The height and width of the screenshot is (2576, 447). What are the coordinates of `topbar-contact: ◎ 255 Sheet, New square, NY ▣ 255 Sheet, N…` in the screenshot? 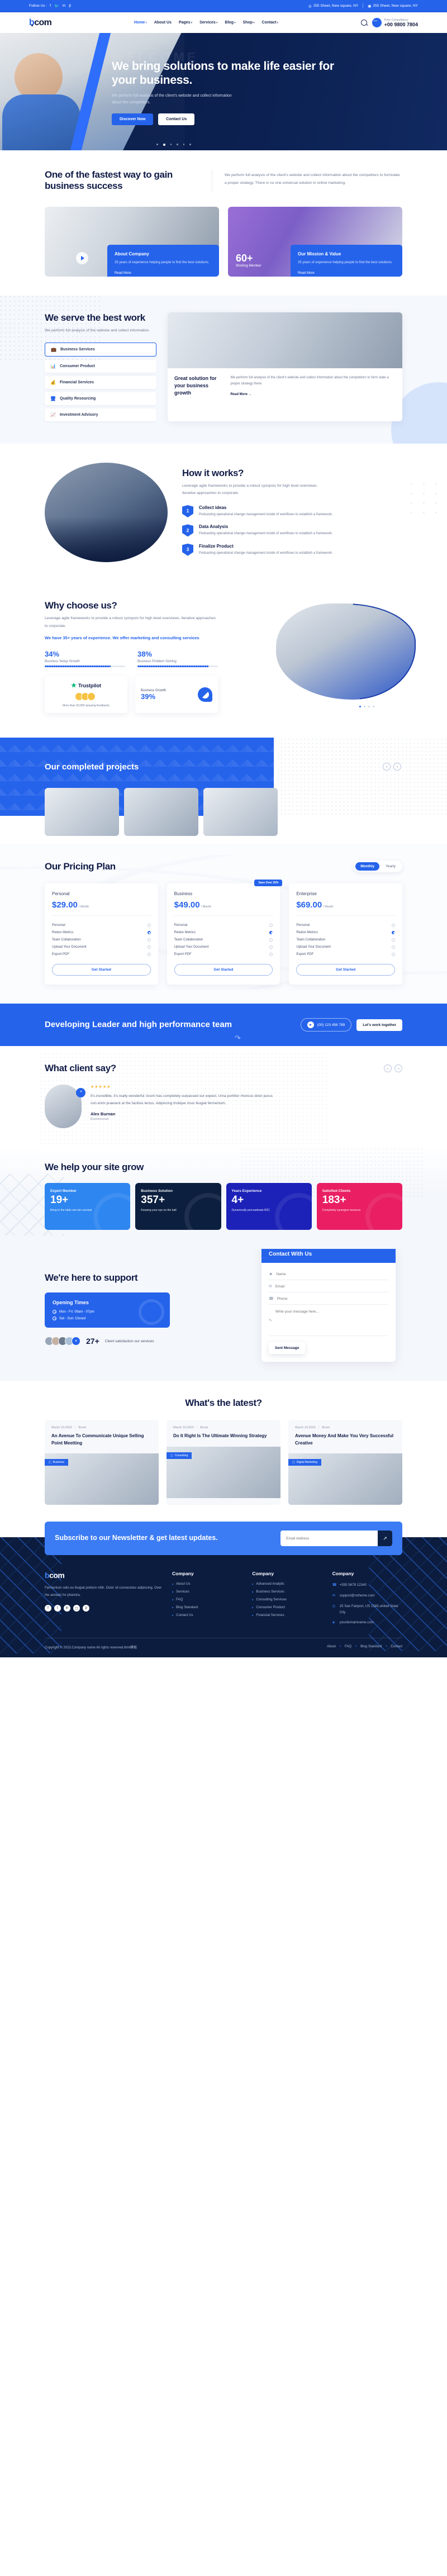 It's located at (363, 5).